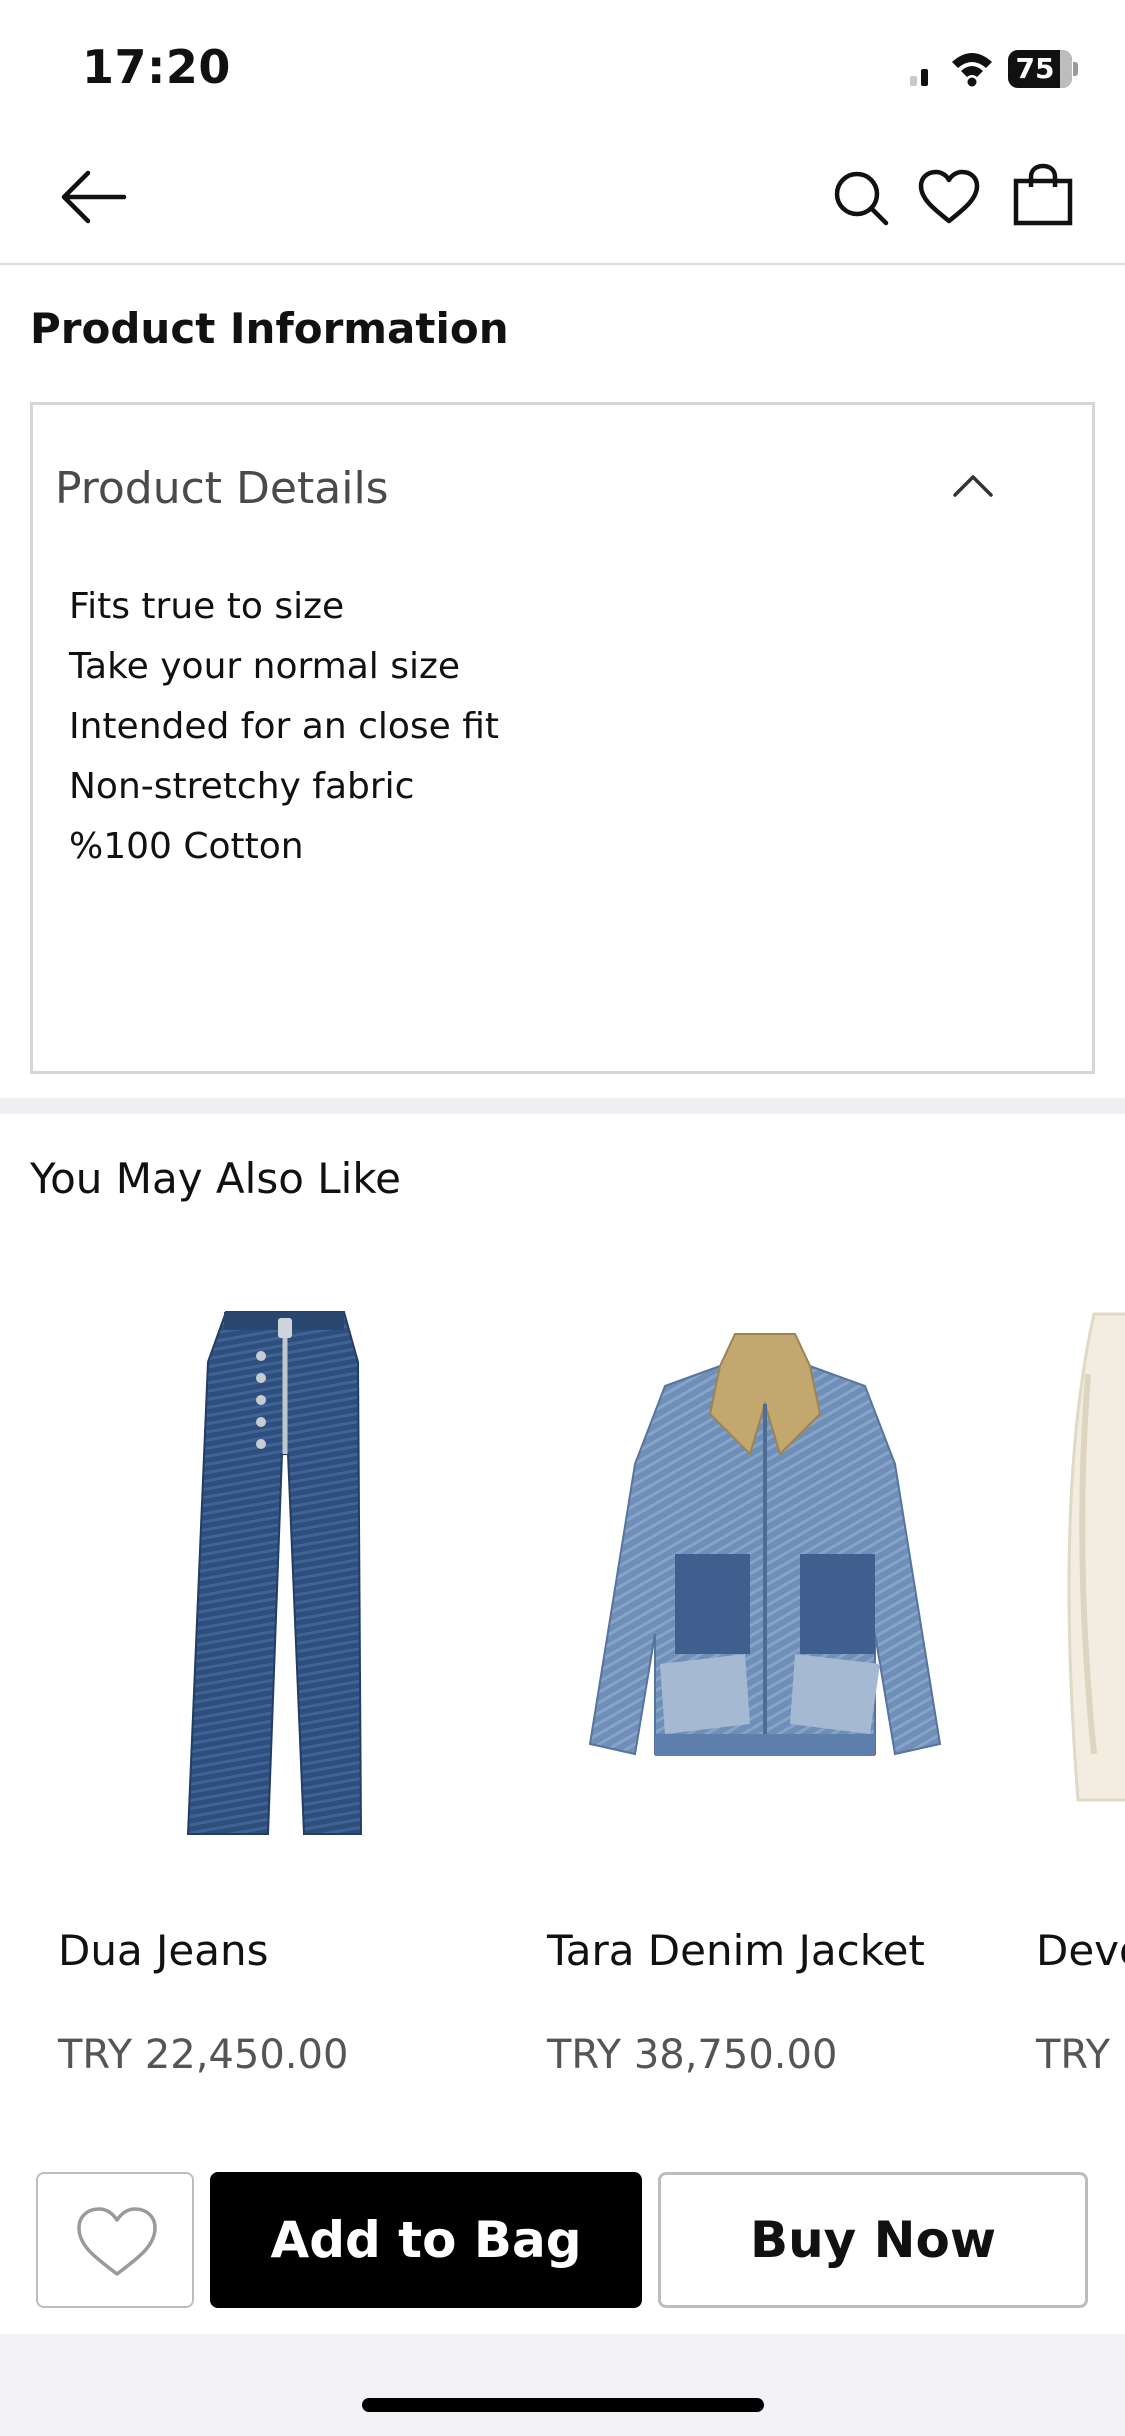 The width and height of the screenshot is (1125, 2436). Describe the element at coordinates (692, 2055) in the screenshot. I see `product-price: TRY 38,750.00` at that location.